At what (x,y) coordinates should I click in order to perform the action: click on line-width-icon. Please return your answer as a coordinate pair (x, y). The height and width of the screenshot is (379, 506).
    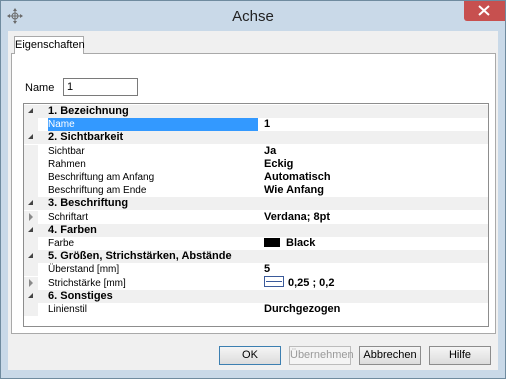
    Looking at the image, I should click on (274, 282).